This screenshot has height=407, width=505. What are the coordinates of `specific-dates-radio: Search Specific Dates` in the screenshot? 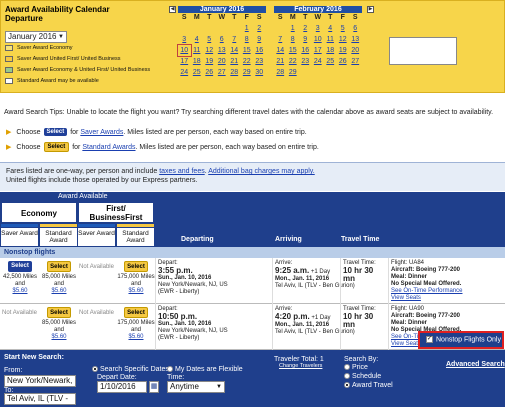 It's located at (130, 369).